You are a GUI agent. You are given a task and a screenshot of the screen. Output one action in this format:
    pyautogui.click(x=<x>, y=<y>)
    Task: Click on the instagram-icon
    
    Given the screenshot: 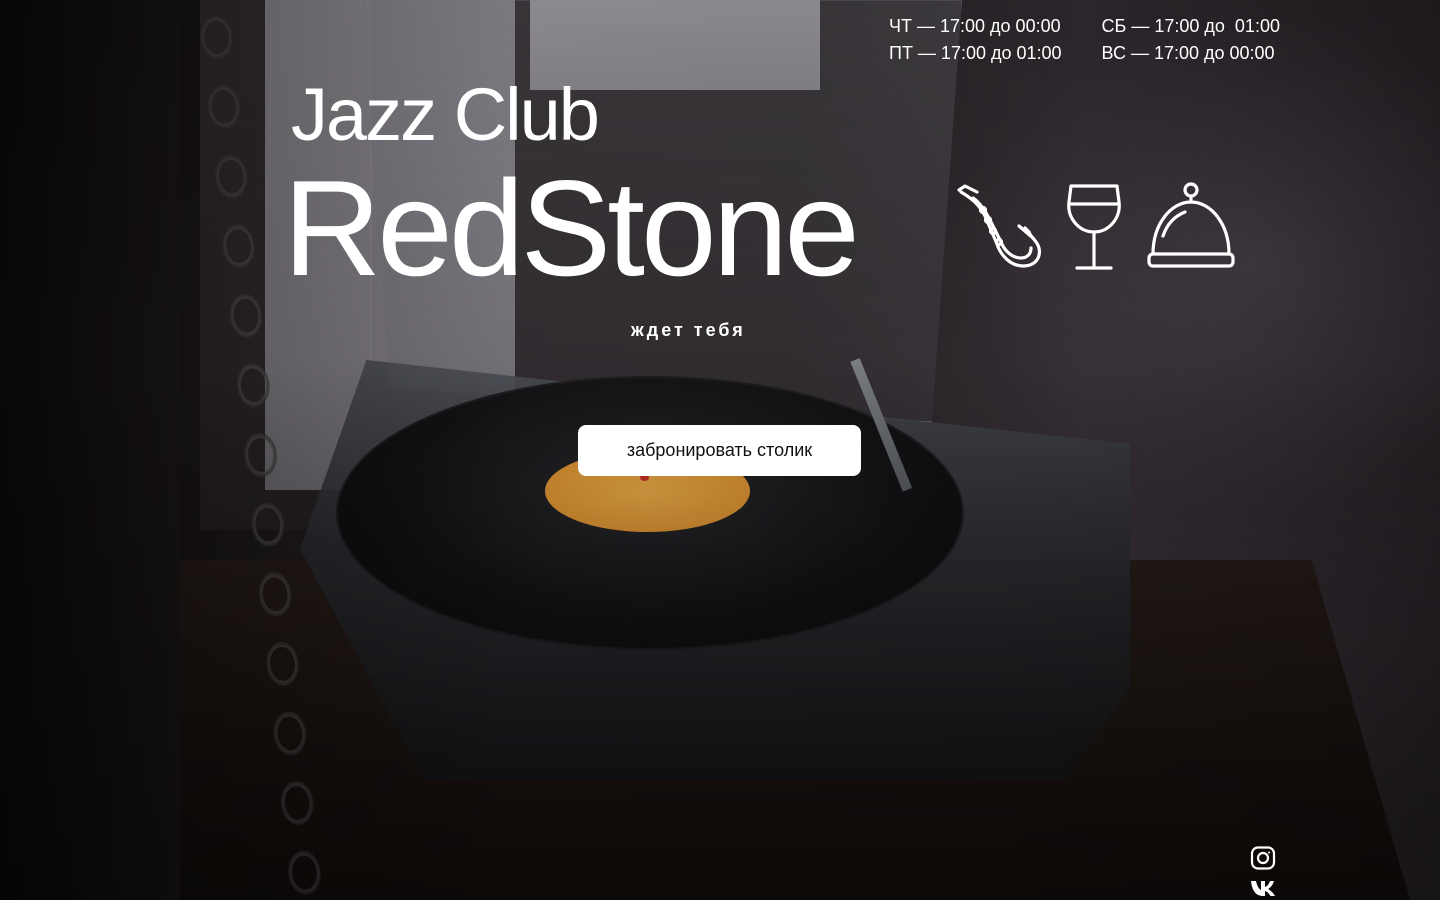 What is the action you would take?
    pyautogui.click(x=1263, y=860)
    